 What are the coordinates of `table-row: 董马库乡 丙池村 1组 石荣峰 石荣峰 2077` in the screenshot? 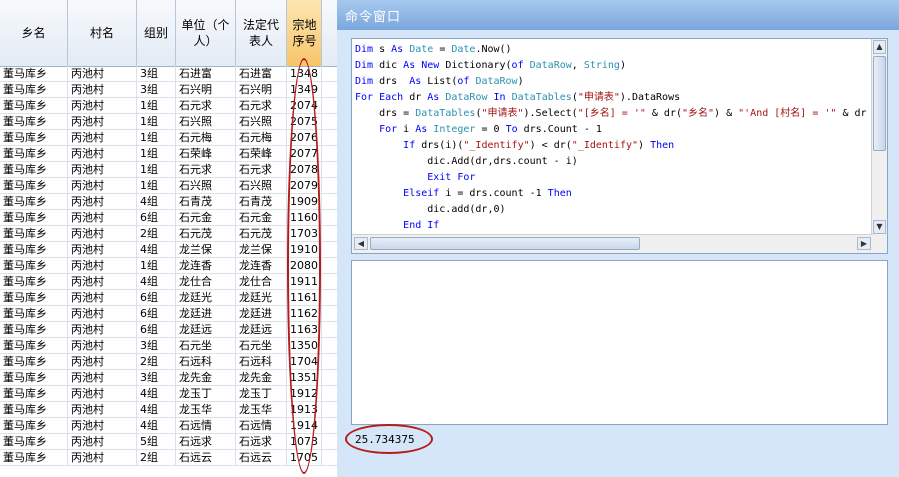 It's located at (168, 154).